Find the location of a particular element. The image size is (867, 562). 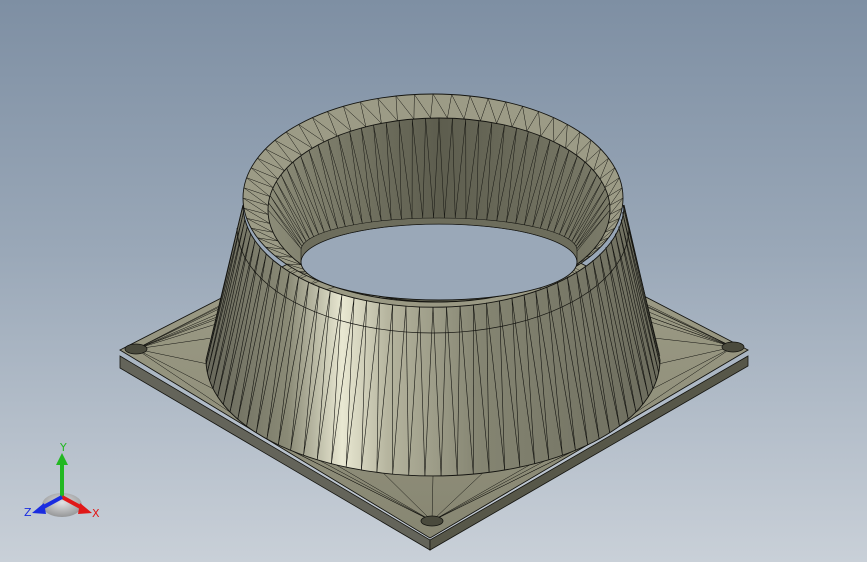

orientation-triad: Y Z X is located at coordinates (65, 483).